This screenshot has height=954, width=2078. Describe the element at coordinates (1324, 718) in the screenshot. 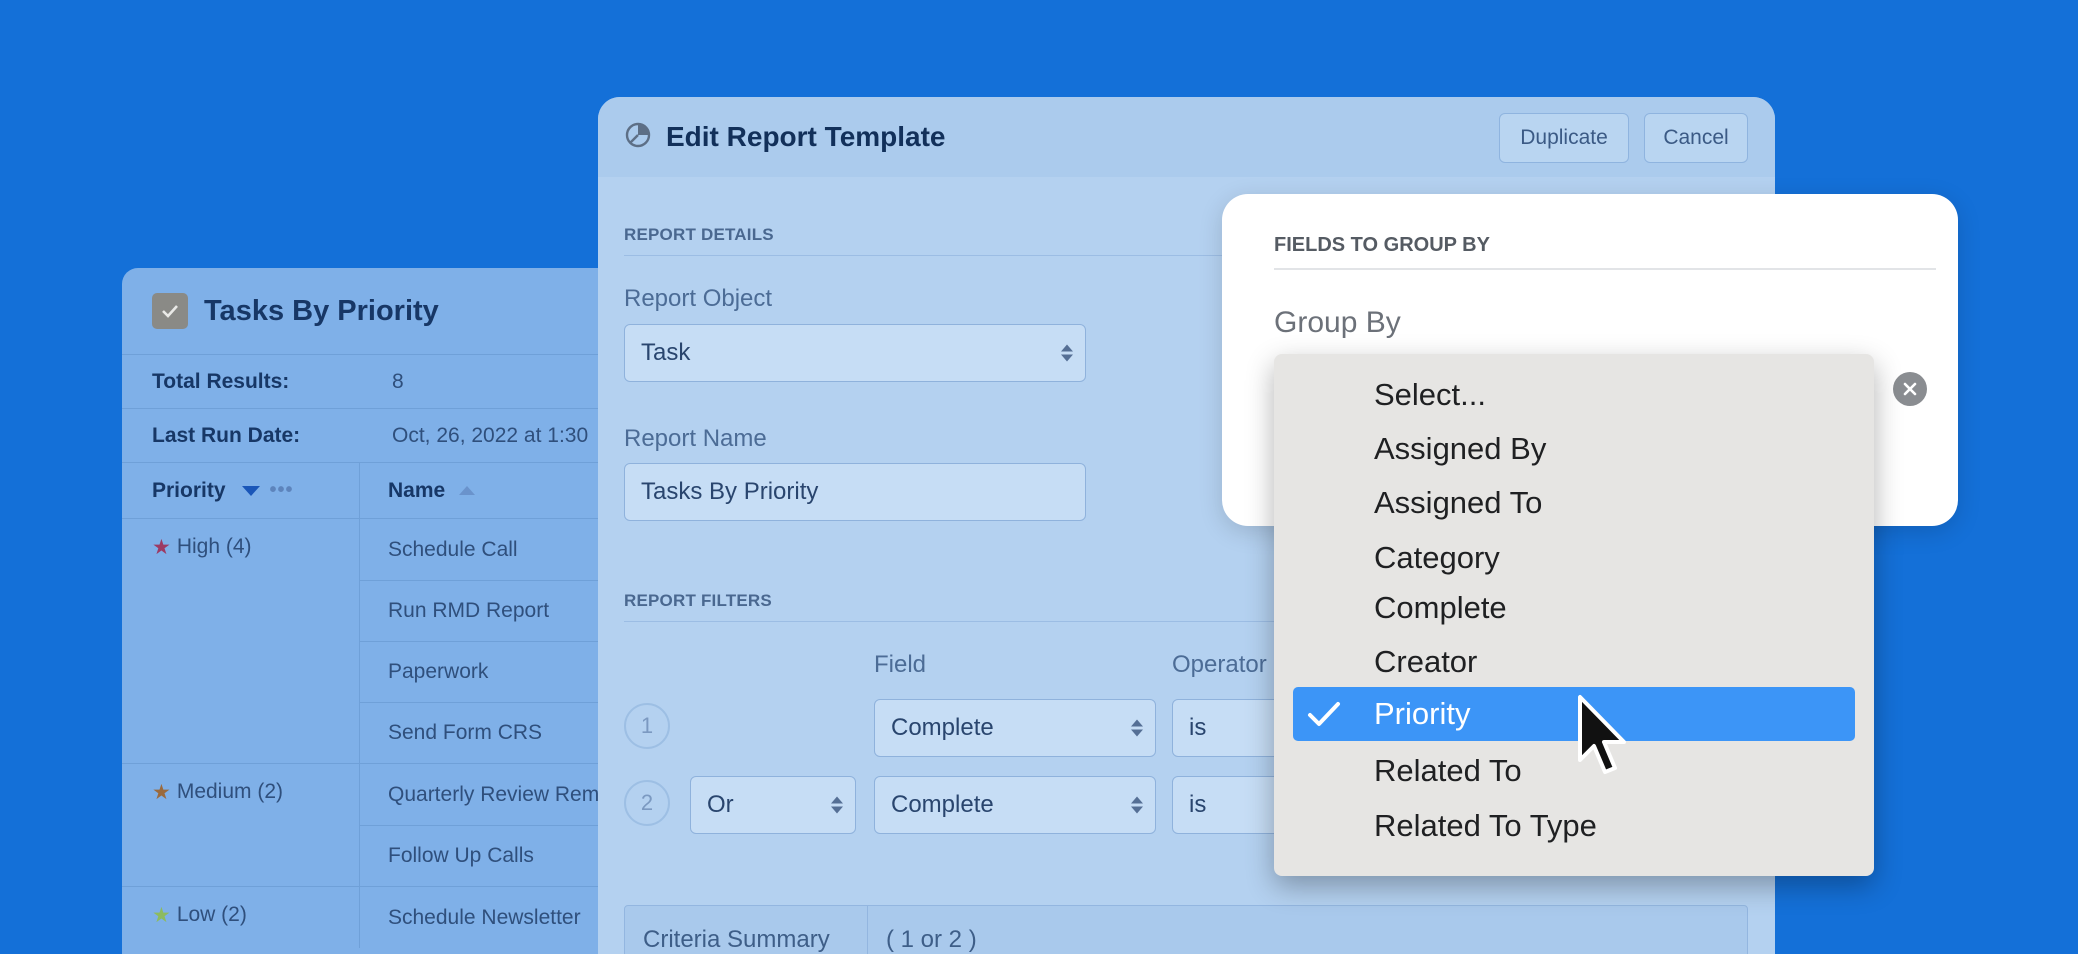

I see `checkmark-icon` at that location.